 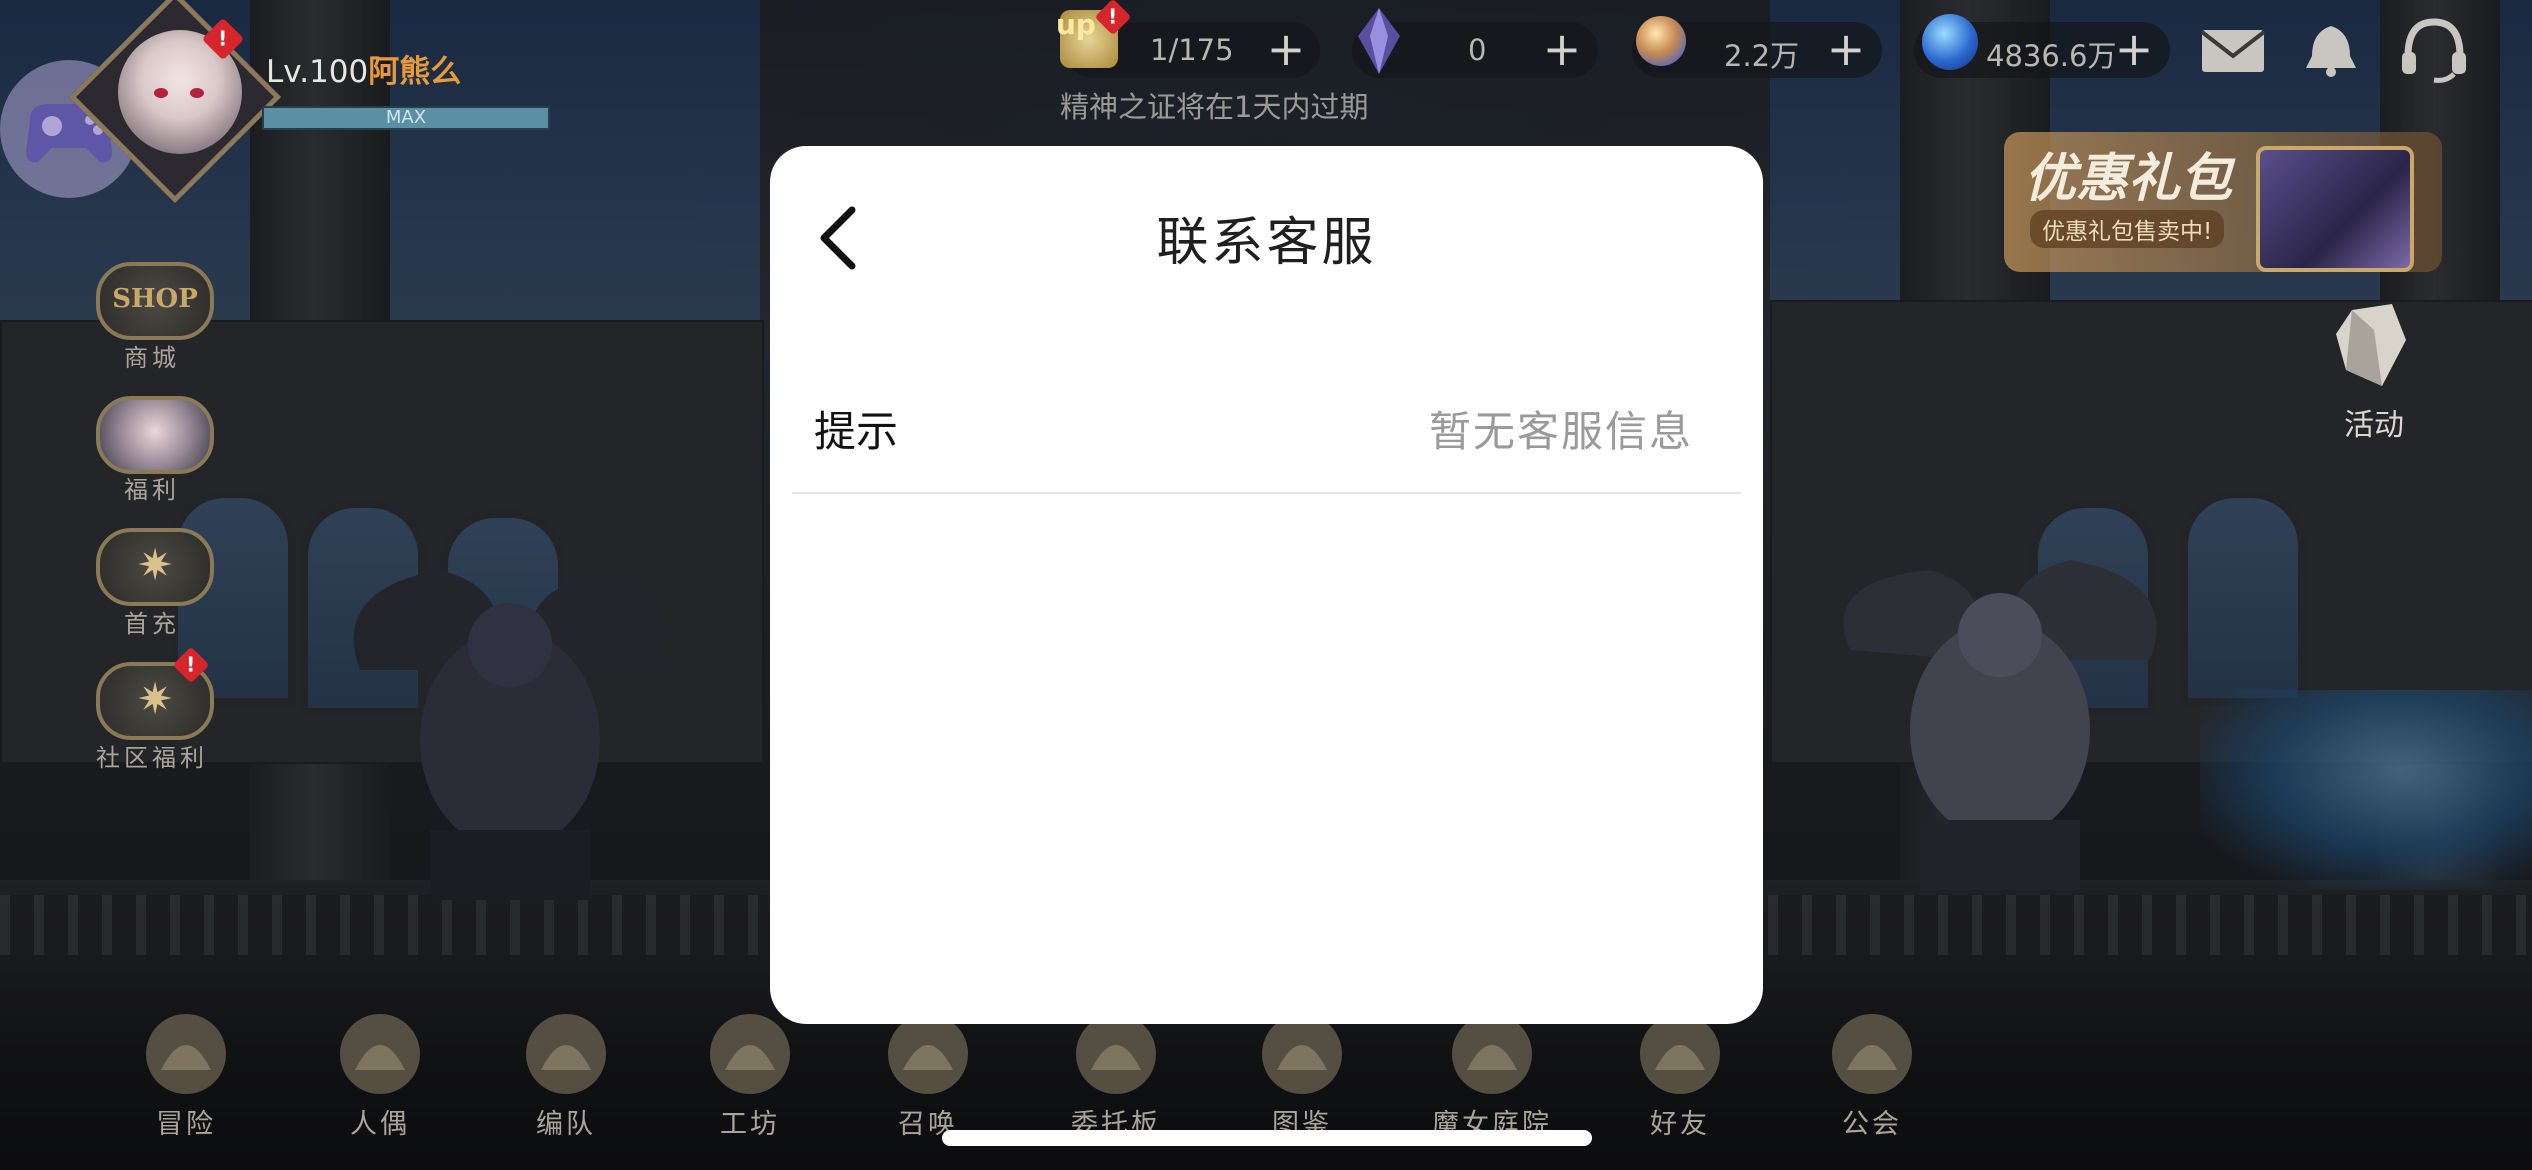 I want to click on side-label-shop: 商城, so click(x=152, y=358).